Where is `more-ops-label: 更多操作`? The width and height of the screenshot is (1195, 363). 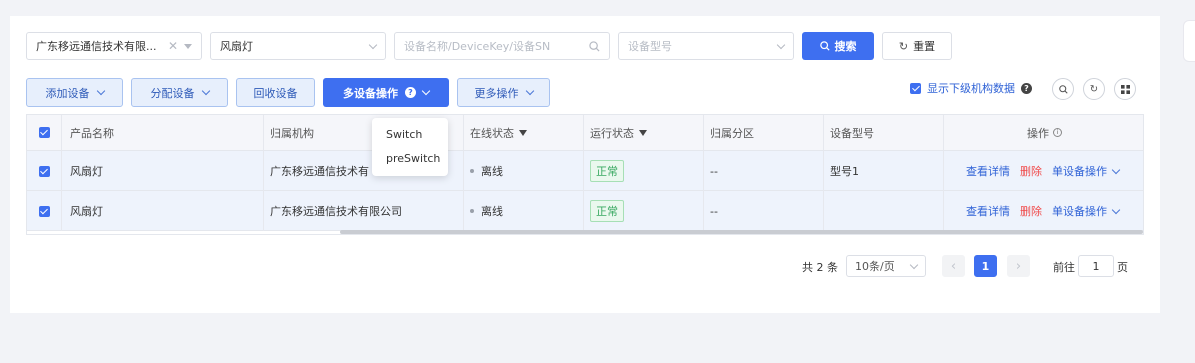 more-ops-label: 更多操作 is located at coordinates (496, 93).